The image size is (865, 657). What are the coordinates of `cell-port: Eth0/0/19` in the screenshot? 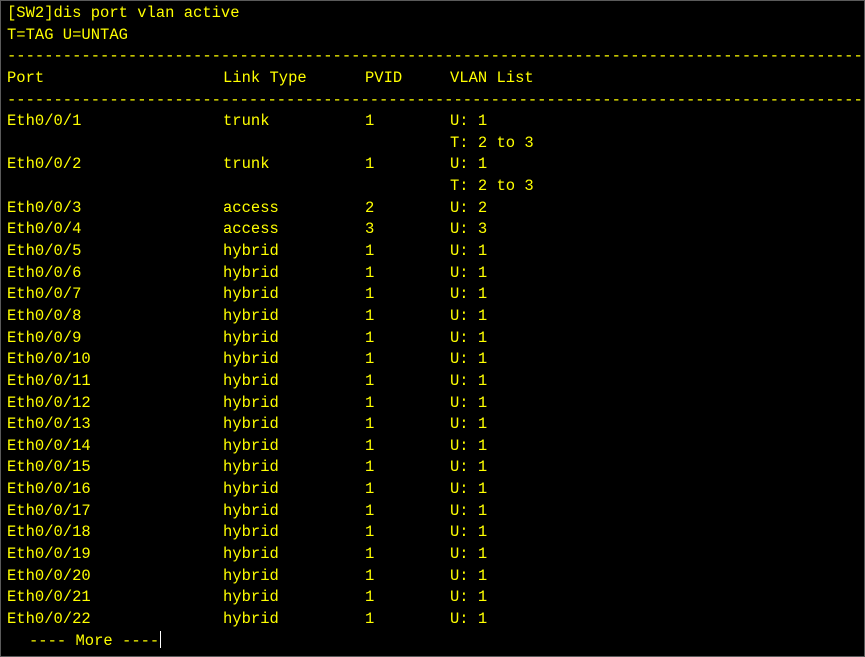 It's located at (49, 554).